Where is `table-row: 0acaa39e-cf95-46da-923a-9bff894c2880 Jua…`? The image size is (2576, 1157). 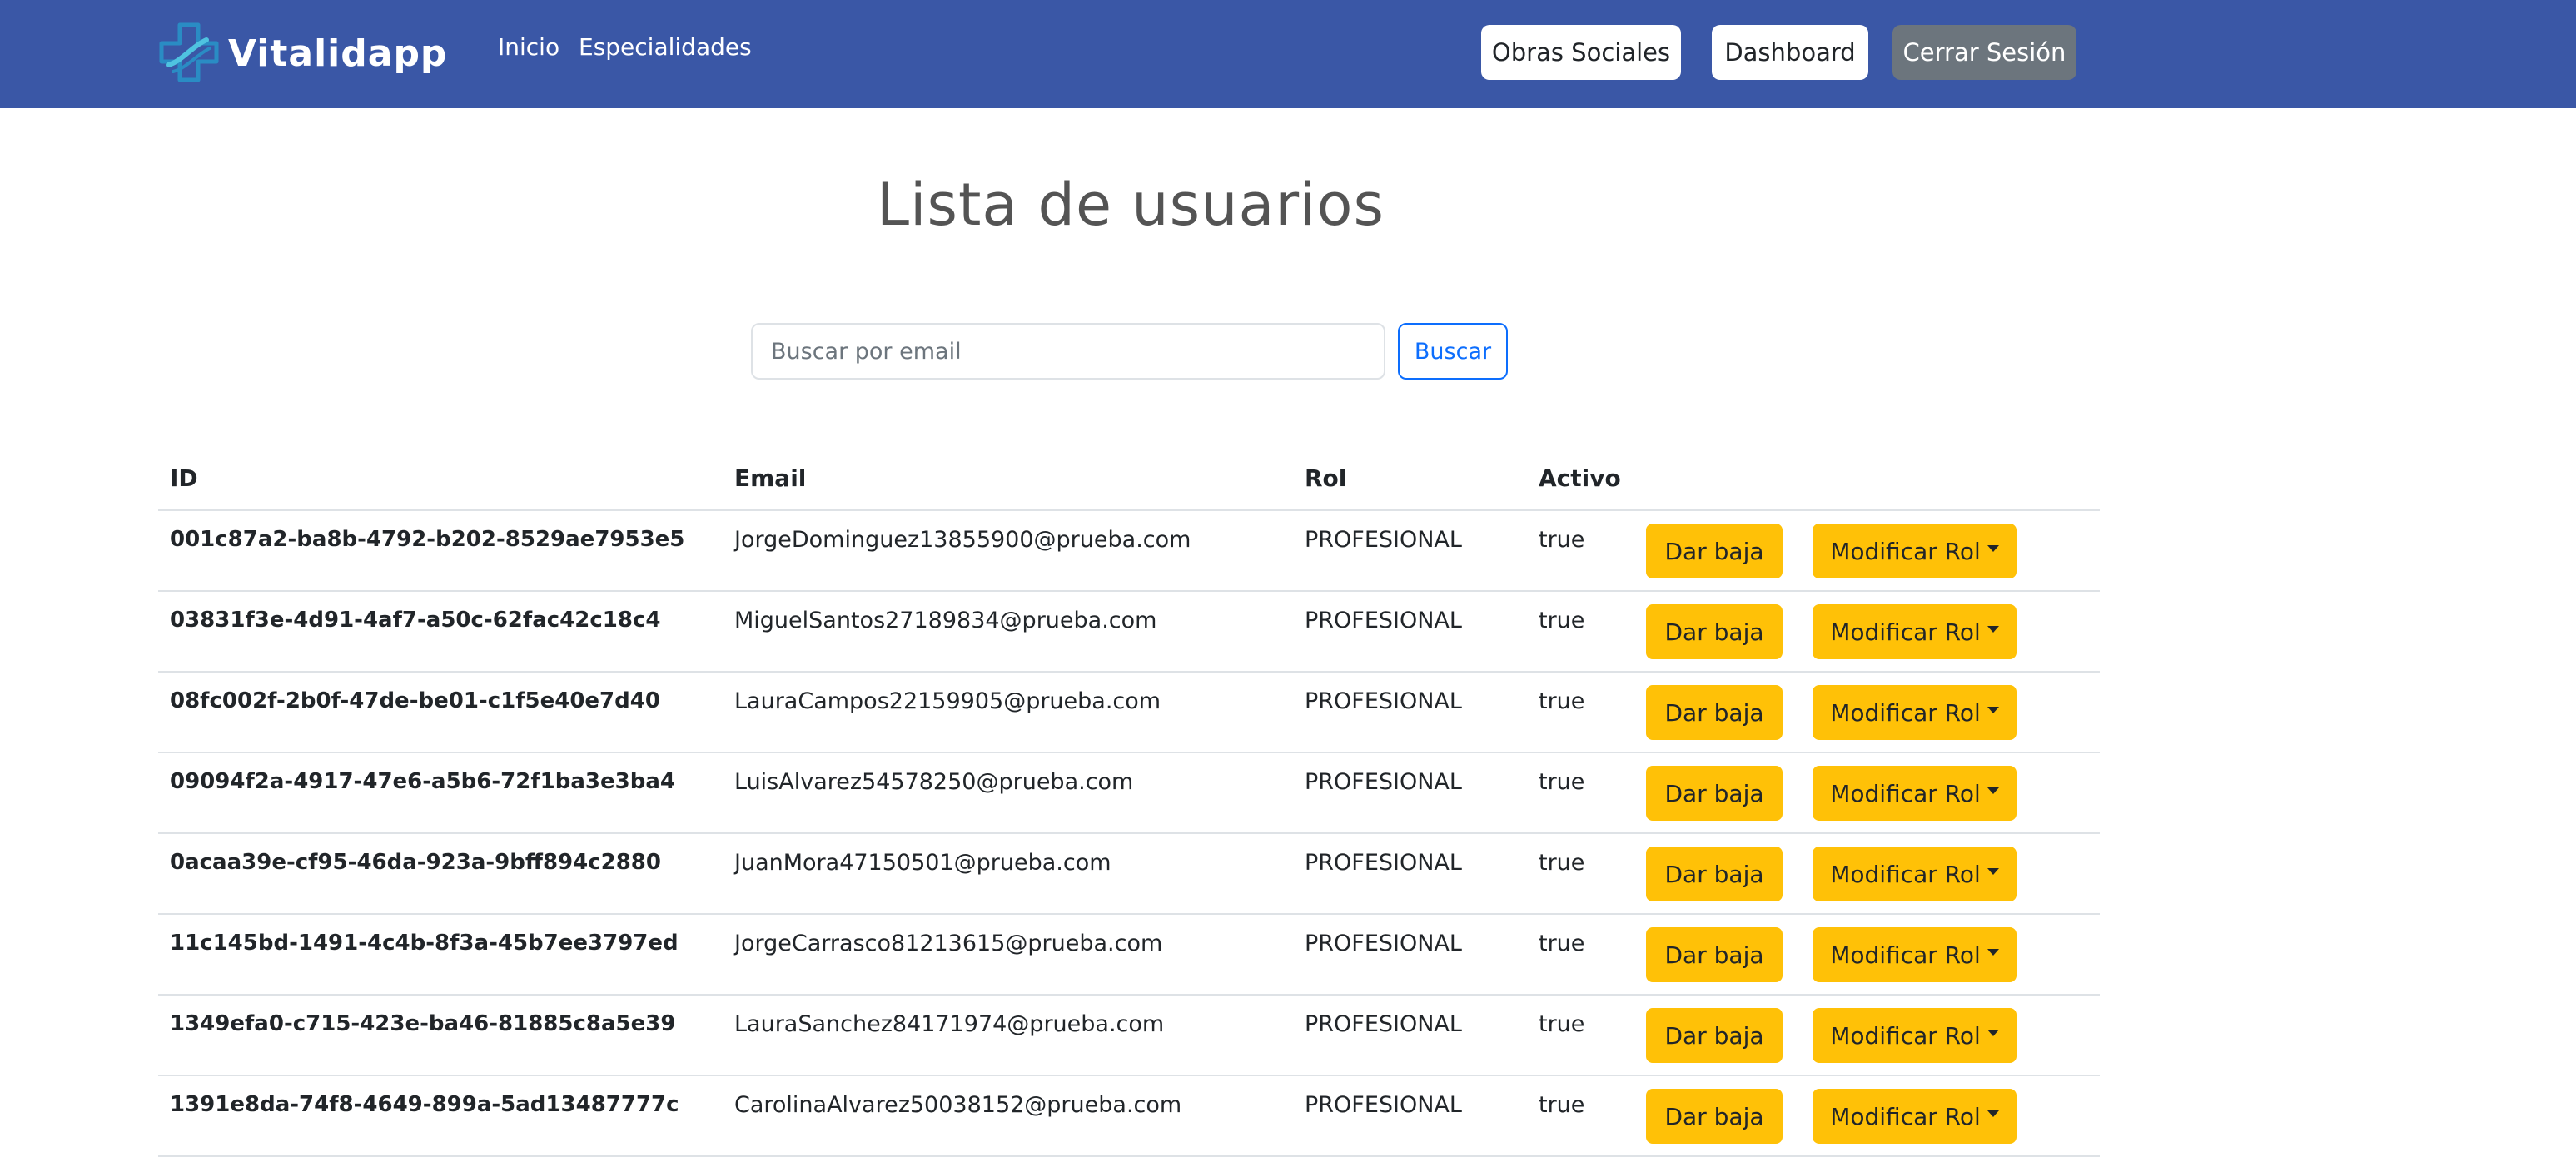
table-row: 0acaa39e-cf95-46da-923a-9bff894c2880 Jua… is located at coordinates (1129, 874).